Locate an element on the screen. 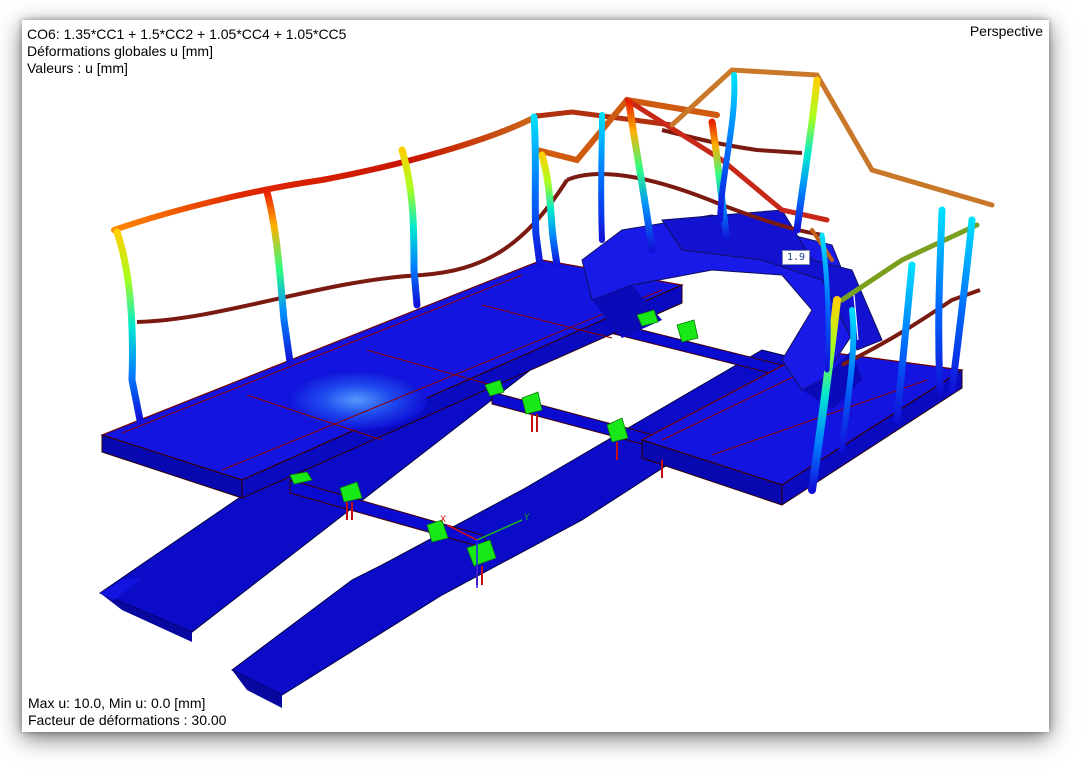  result-type-label: Déformations globales u [mm] is located at coordinates (120, 51).